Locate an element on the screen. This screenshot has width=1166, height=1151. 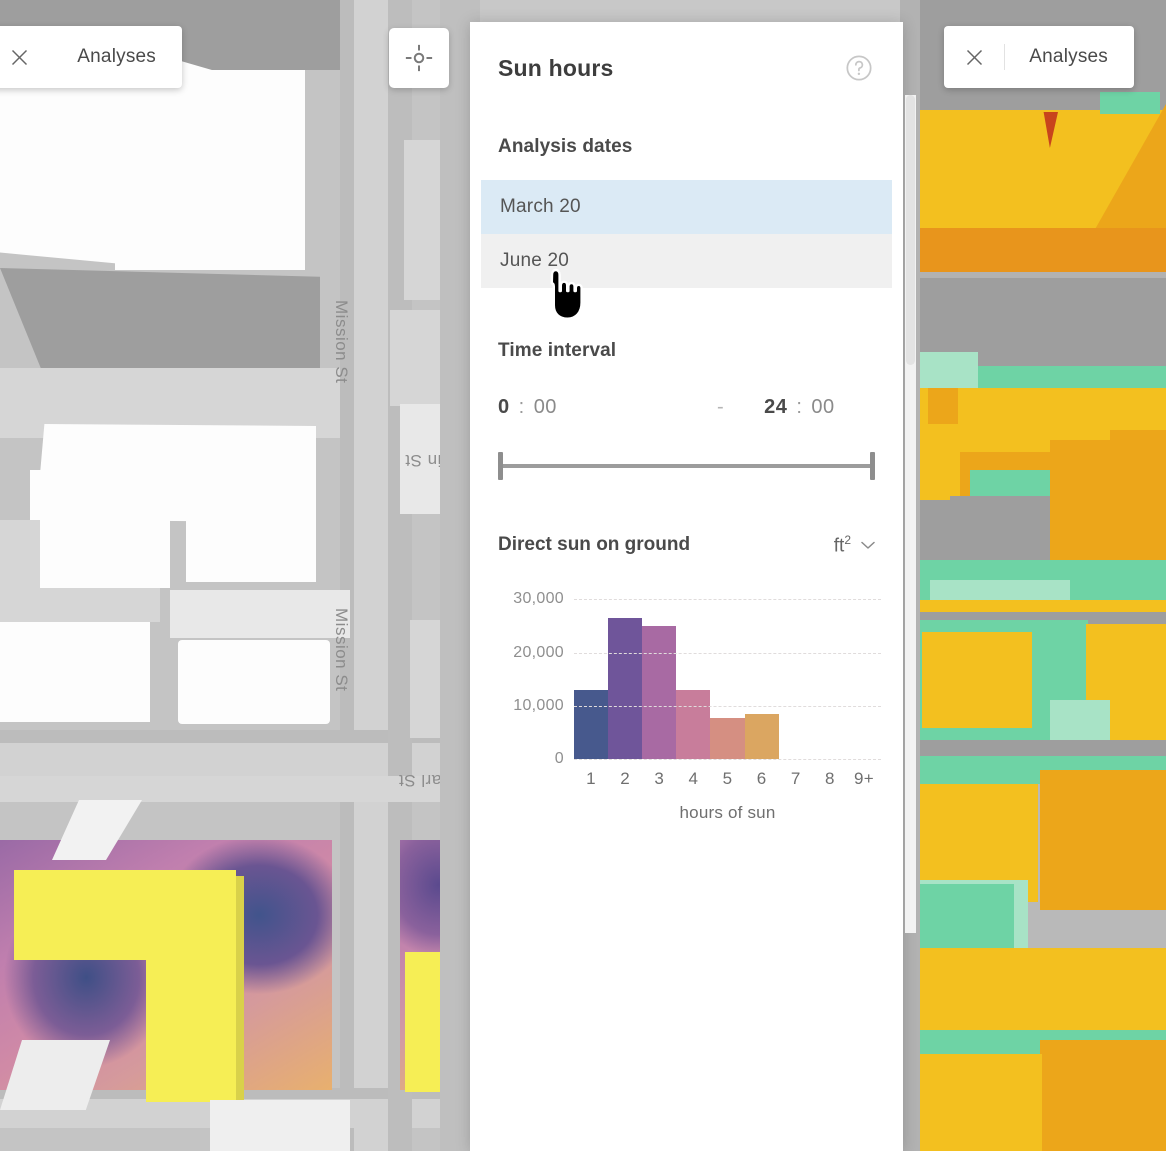
end-time-field: 24 : 00 is located at coordinates (799, 407).